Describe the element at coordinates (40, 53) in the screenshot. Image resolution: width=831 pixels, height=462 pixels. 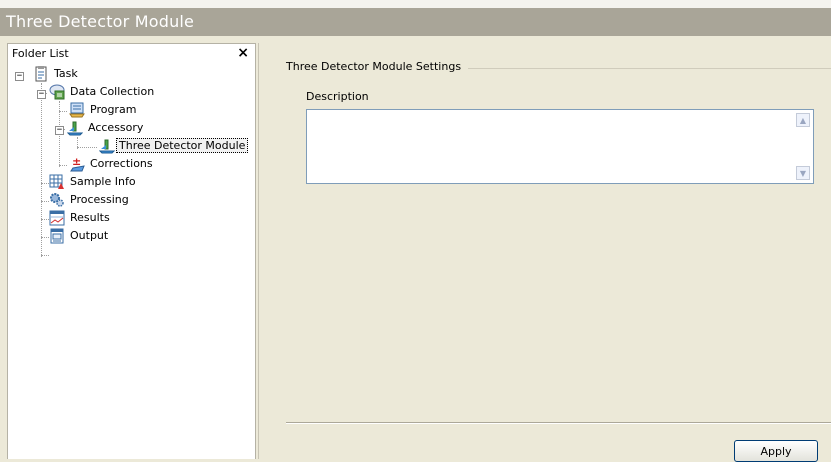
I see `folder-list-title: Folder List` at that location.